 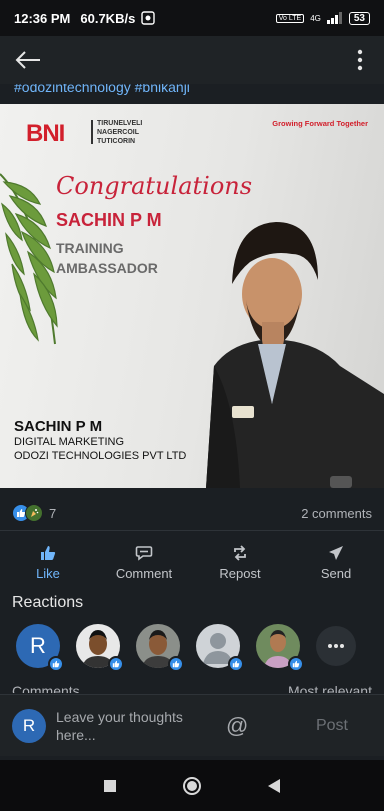 I want to click on volte-icon: Vo LTE, so click(x=290, y=18).